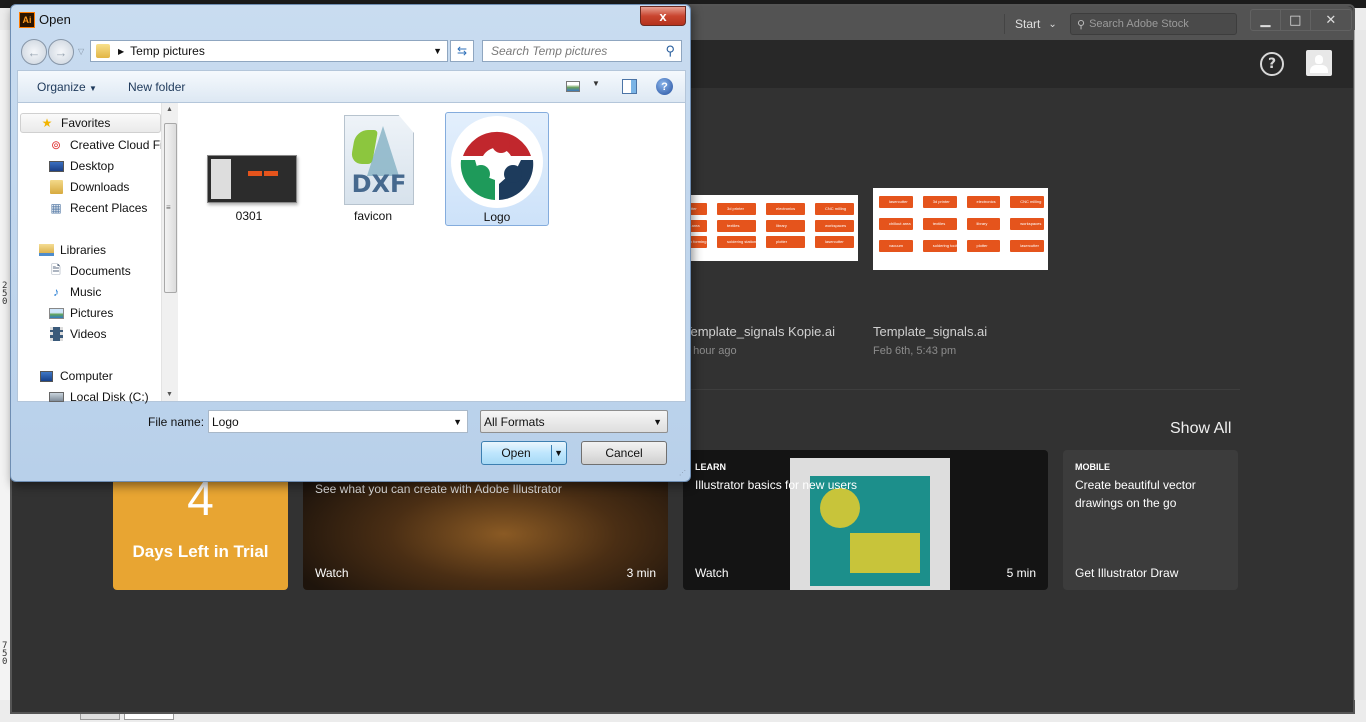  What do you see at coordinates (56, 145) in the screenshot?
I see `creative-cloud-icon: ⊚` at bounding box center [56, 145].